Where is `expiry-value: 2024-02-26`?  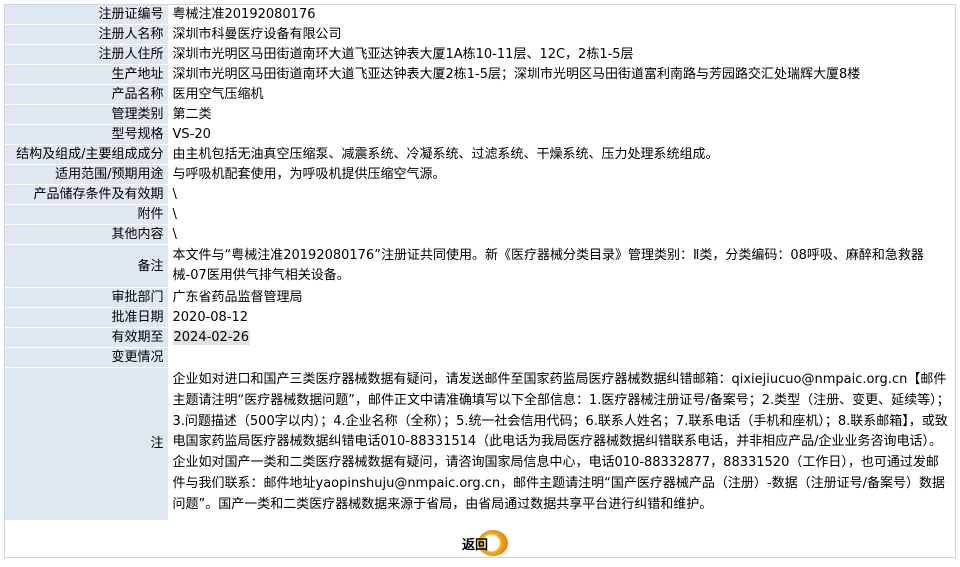
expiry-value: 2024-02-26 is located at coordinates (211, 337).